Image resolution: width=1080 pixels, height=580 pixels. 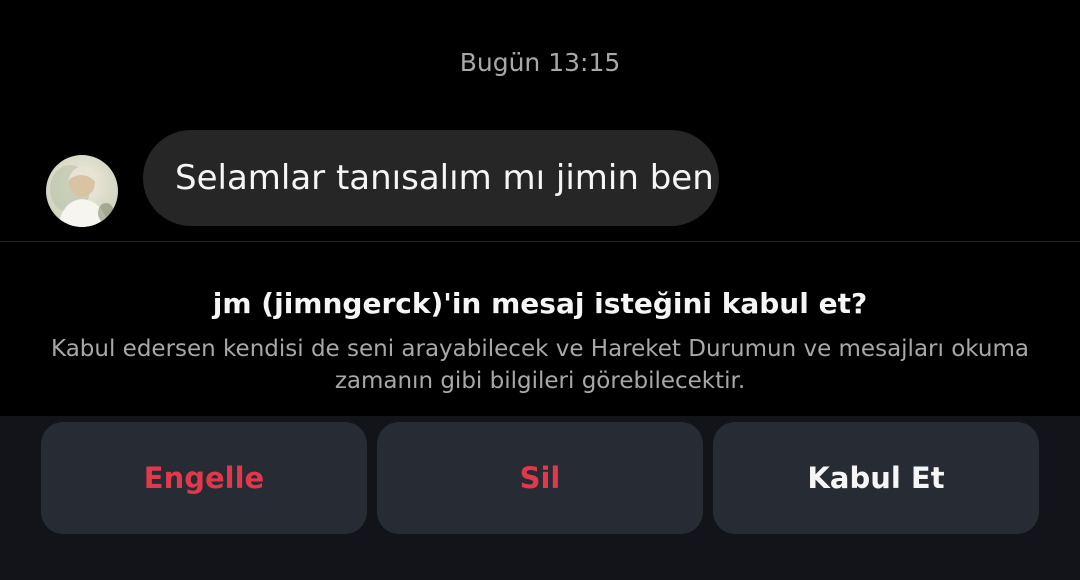 I want to click on accept-button: Kabul Et, so click(x=876, y=478).